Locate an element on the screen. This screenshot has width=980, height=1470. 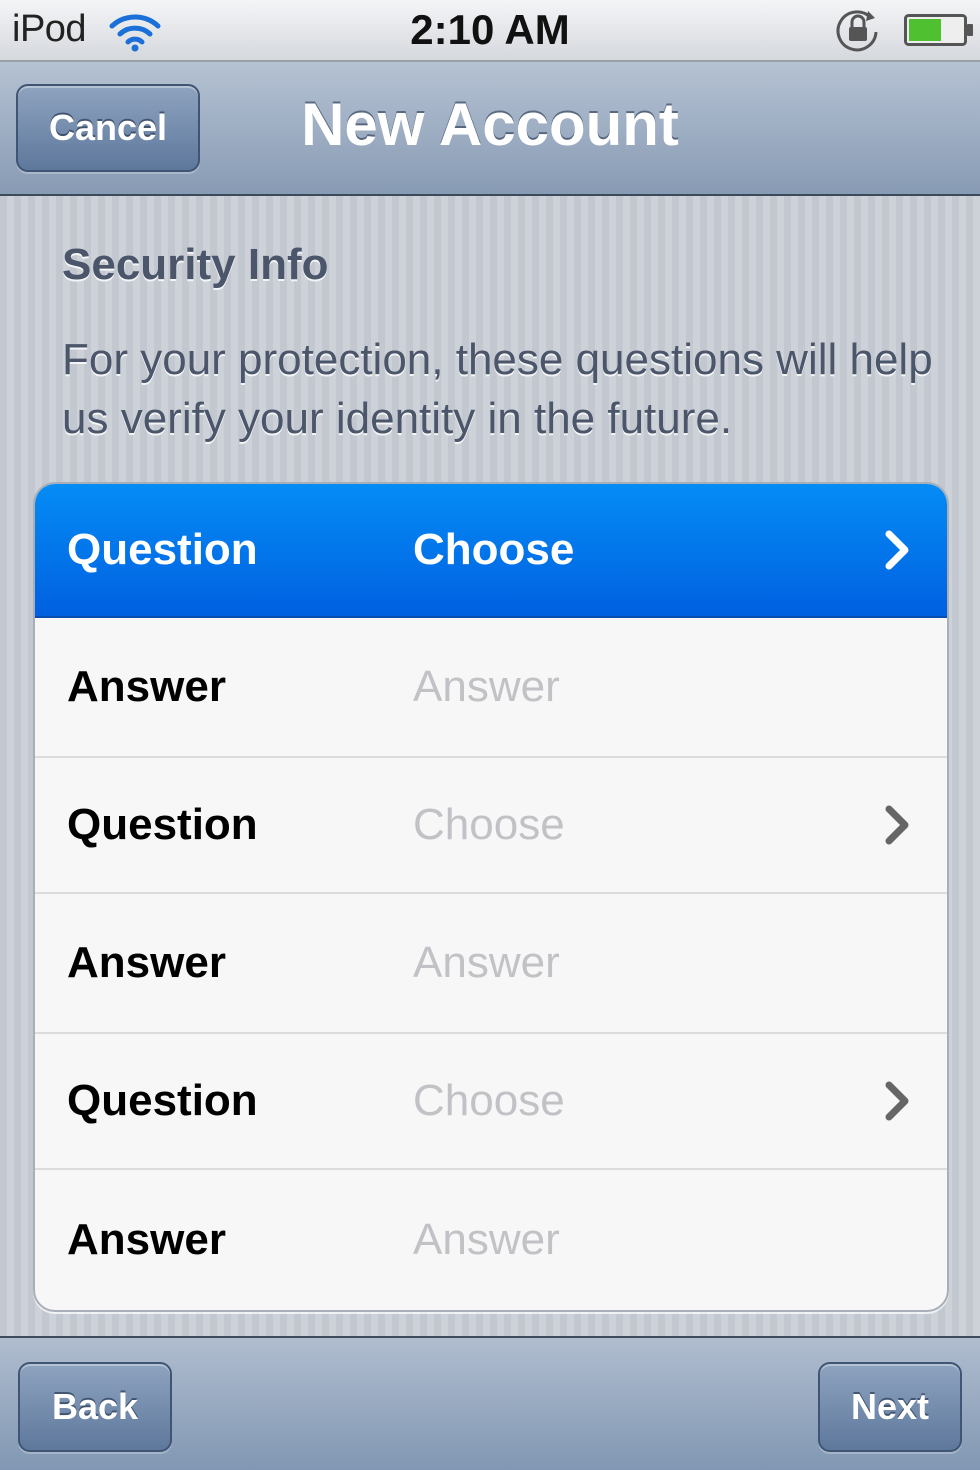
navigation-bar: Cancel New Account is located at coordinates (490, 129).